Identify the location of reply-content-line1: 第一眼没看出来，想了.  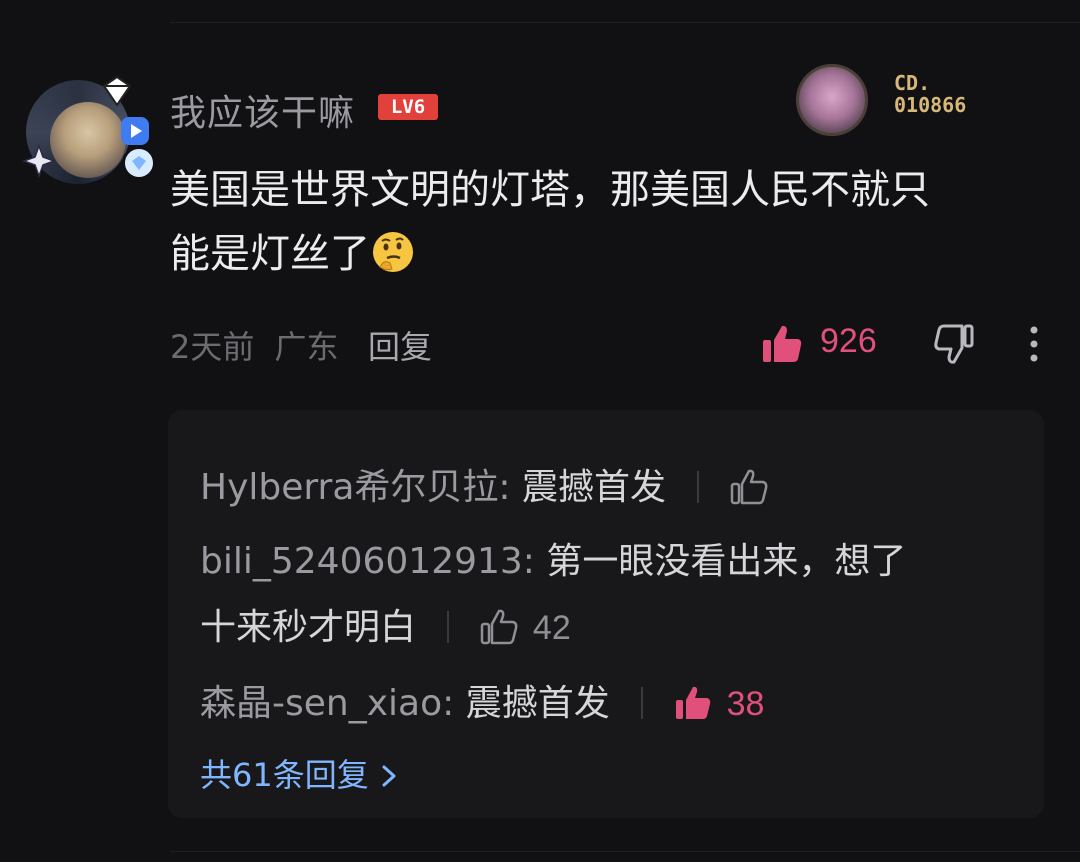
(726, 561).